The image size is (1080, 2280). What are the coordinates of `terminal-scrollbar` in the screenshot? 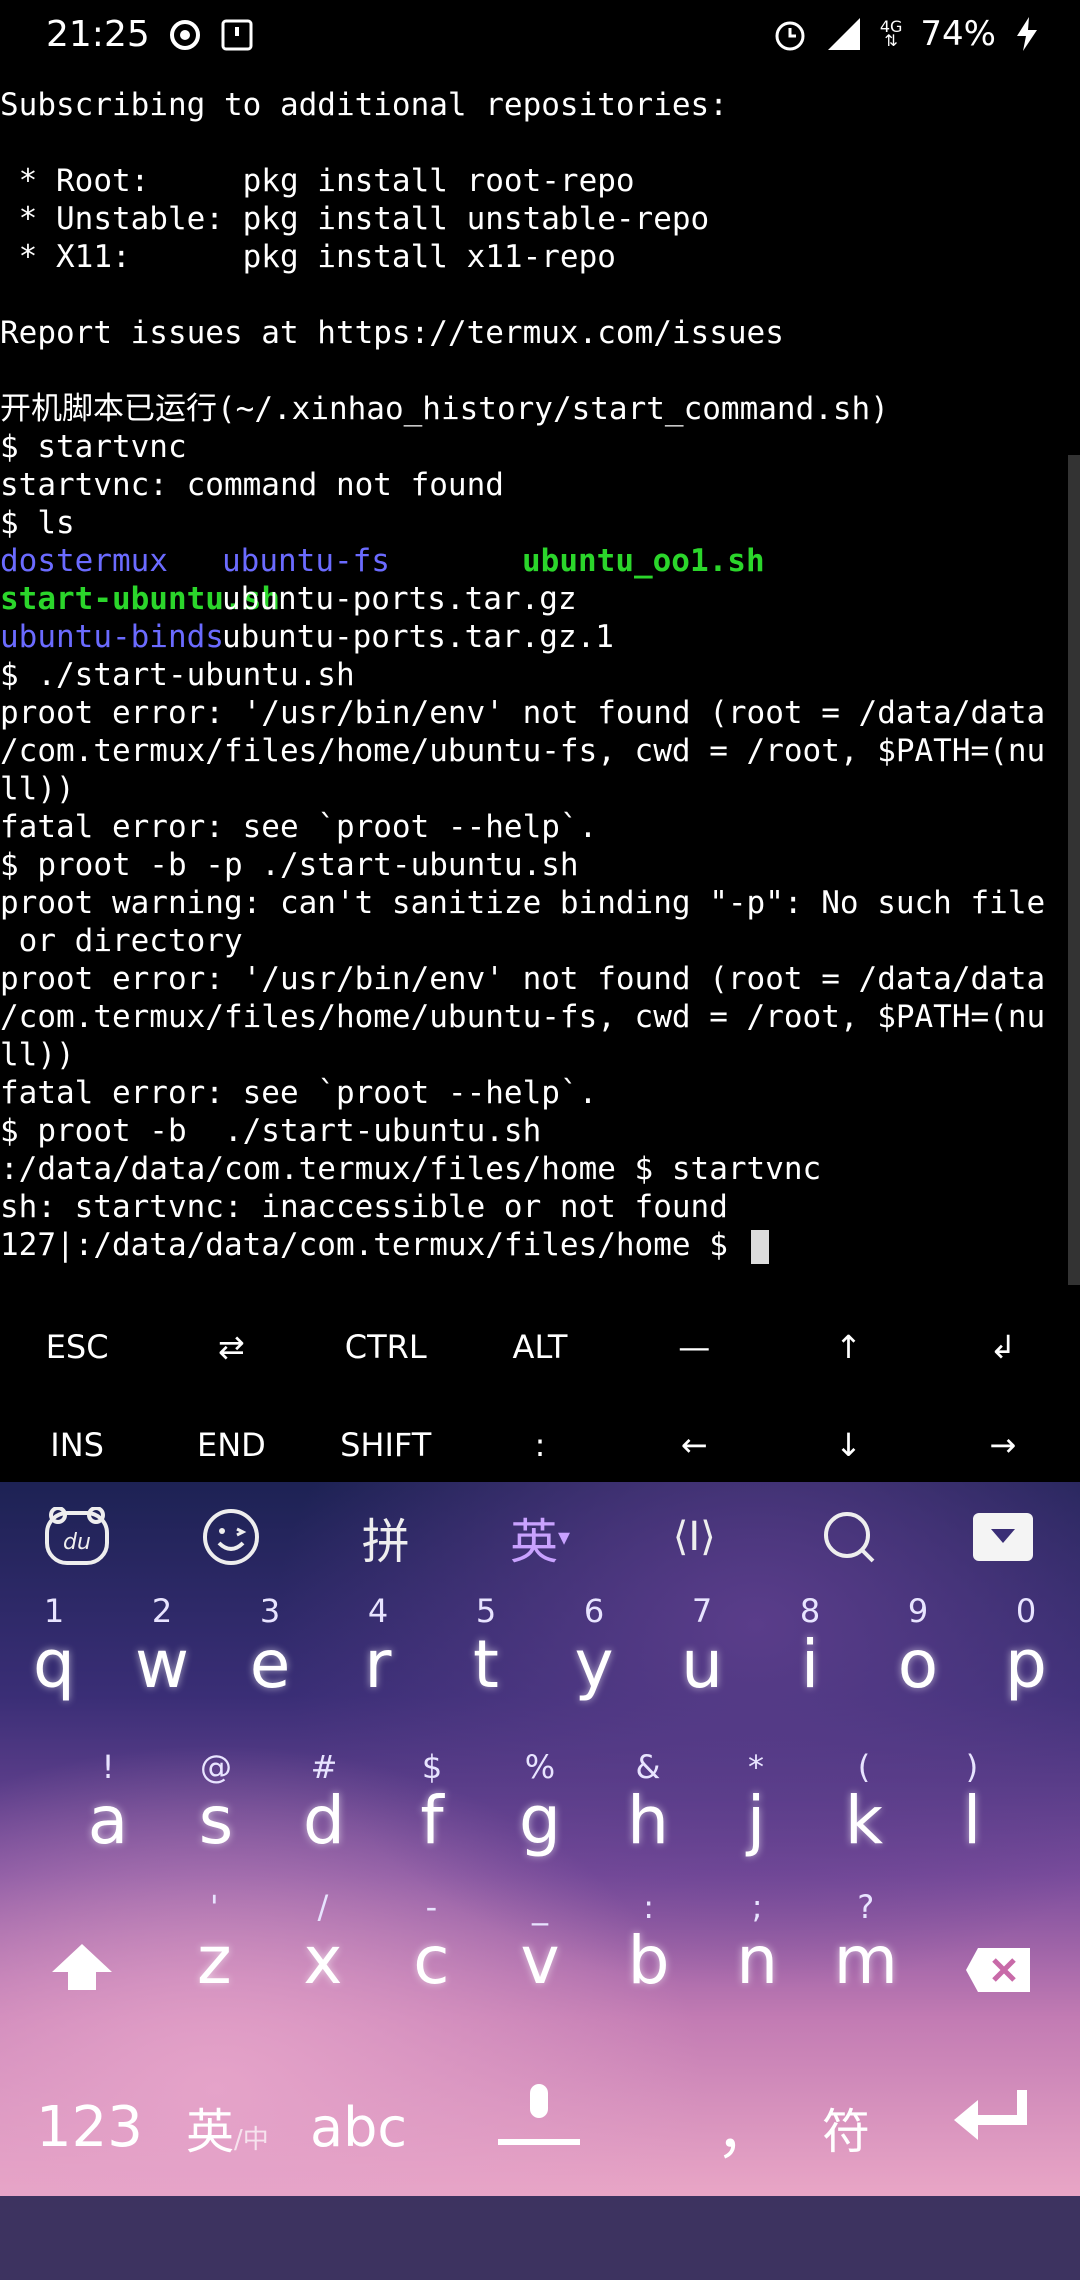 It's located at (1074, 870).